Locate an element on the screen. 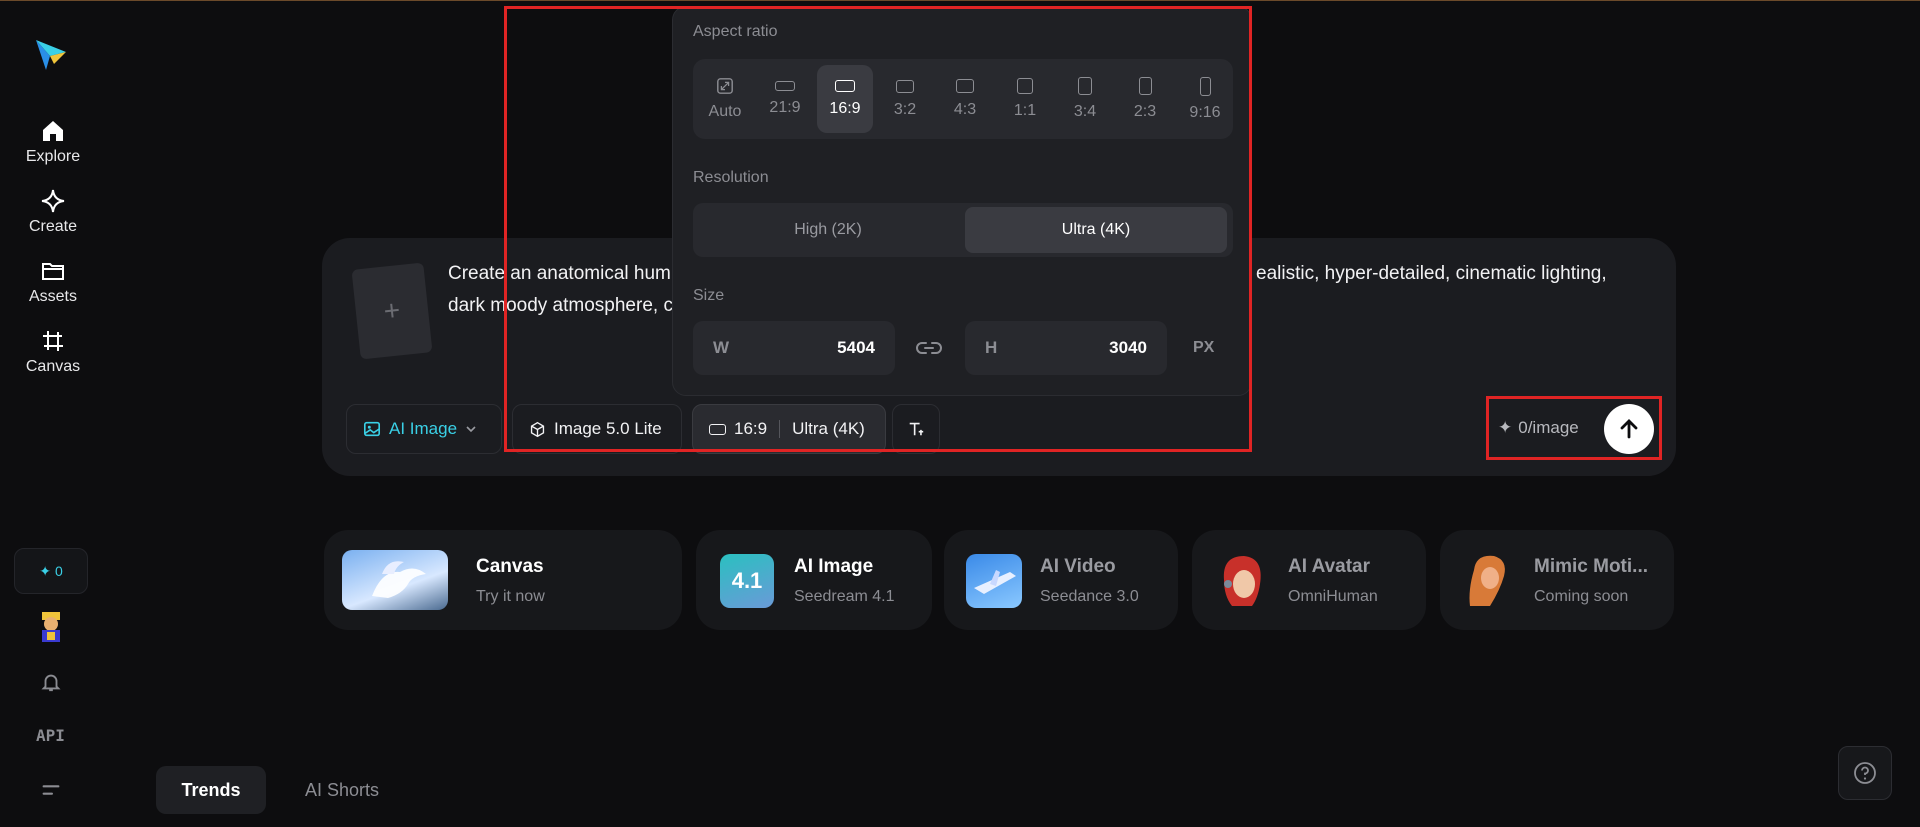 The width and height of the screenshot is (1920, 827). credits-count: 0 is located at coordinates (58, 571).